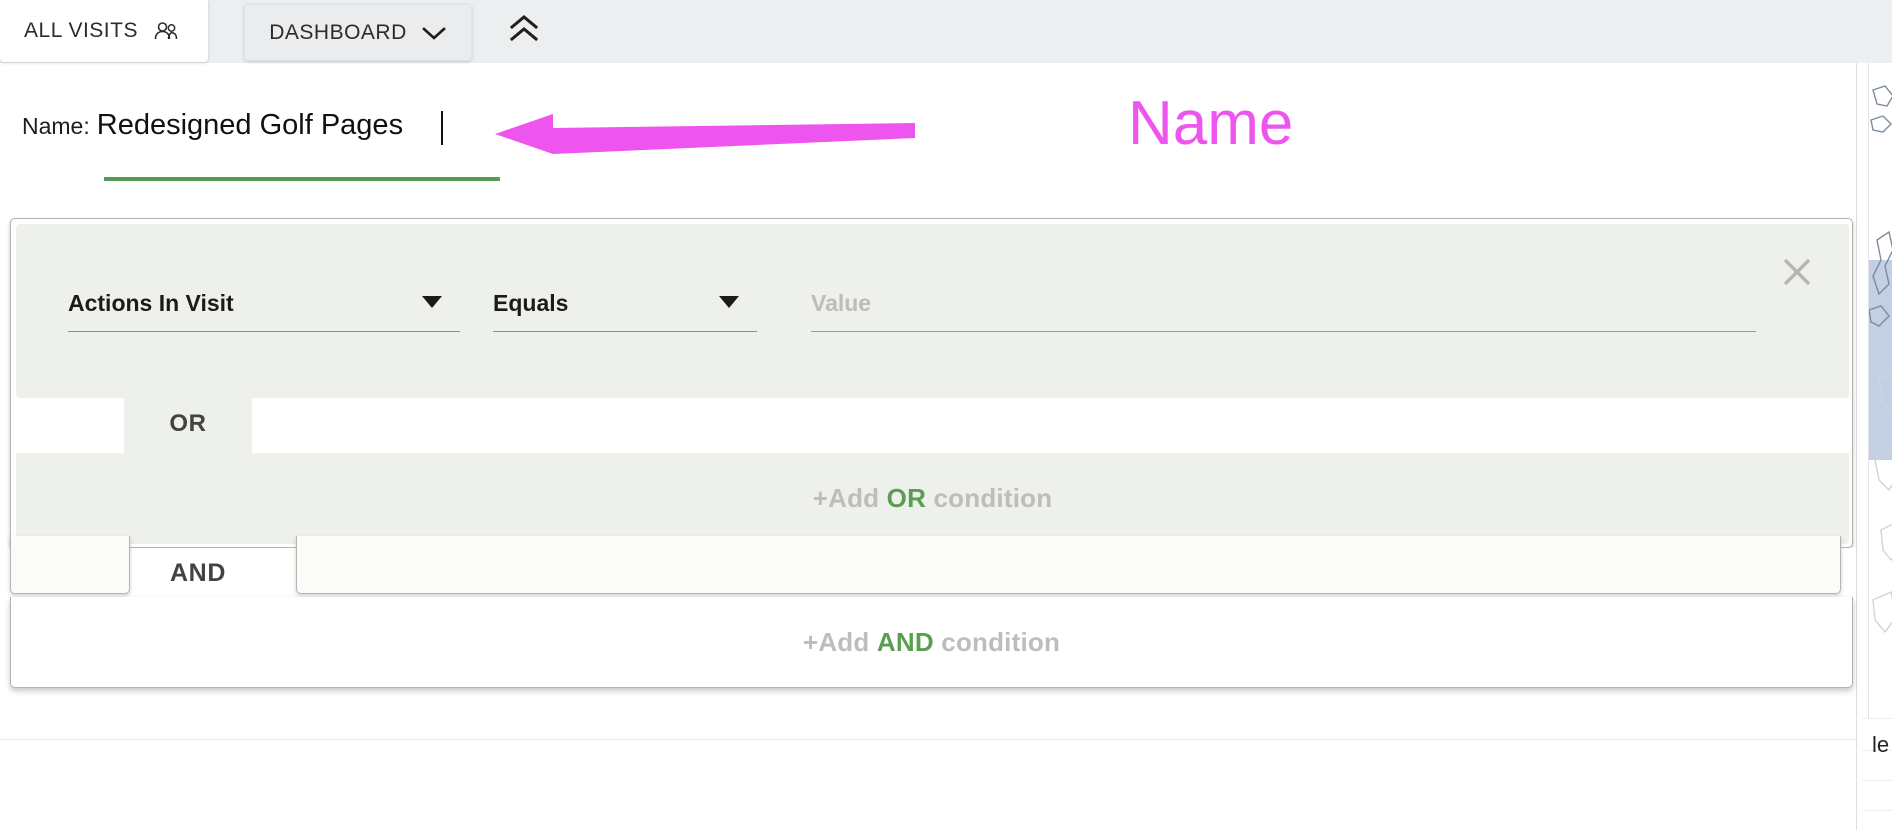 The height and width of the screenshot is (830, 1892). I want to click on collapse-panel-button, so click(524, 31).